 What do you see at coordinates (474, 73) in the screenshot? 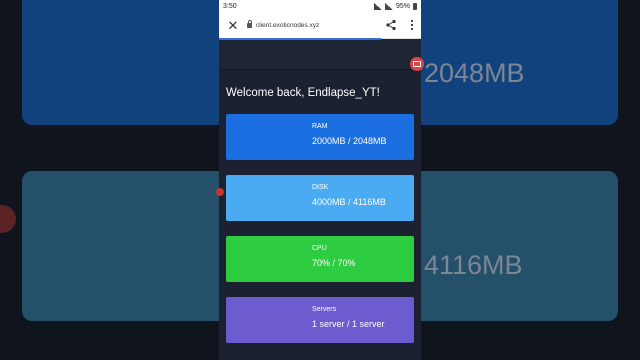
I see `background-ram-text: 2048MB` at bounding box center [474, 73].